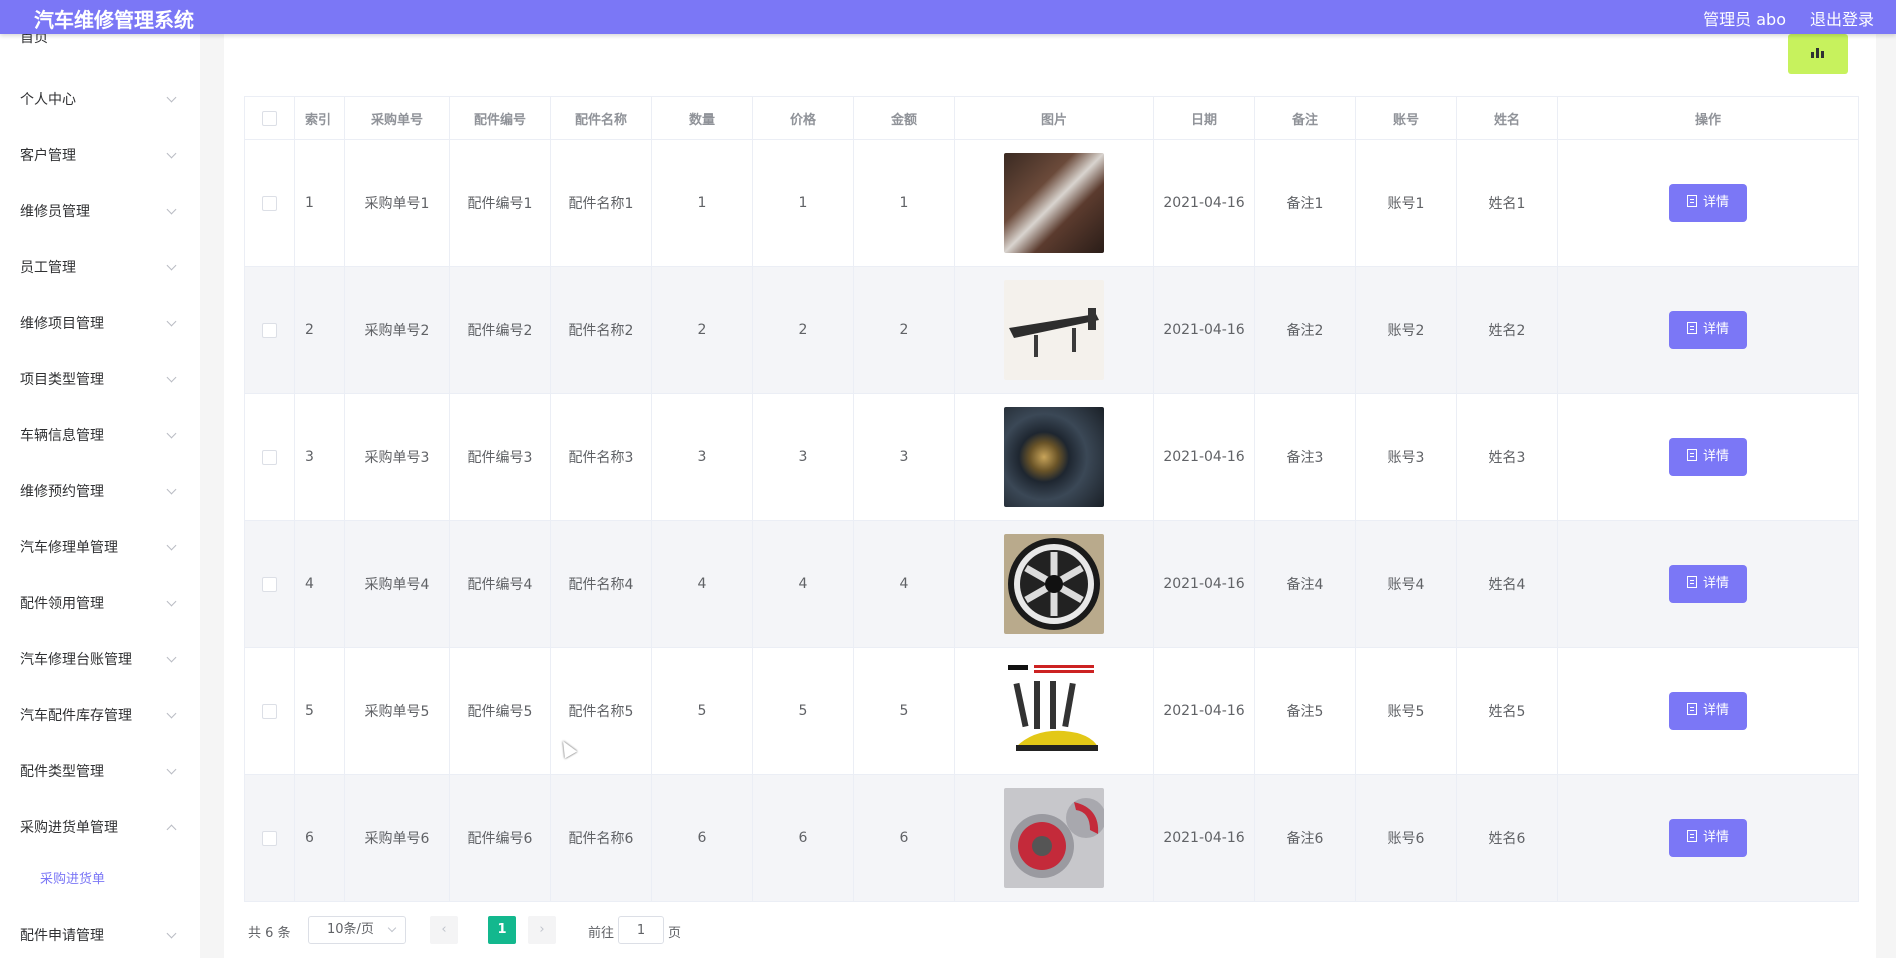 Image resolution: width=1896 pixels, height=958 pixels. I want to click on sidebar-item-label: 汽车修理台账管理, so click(76, 660).